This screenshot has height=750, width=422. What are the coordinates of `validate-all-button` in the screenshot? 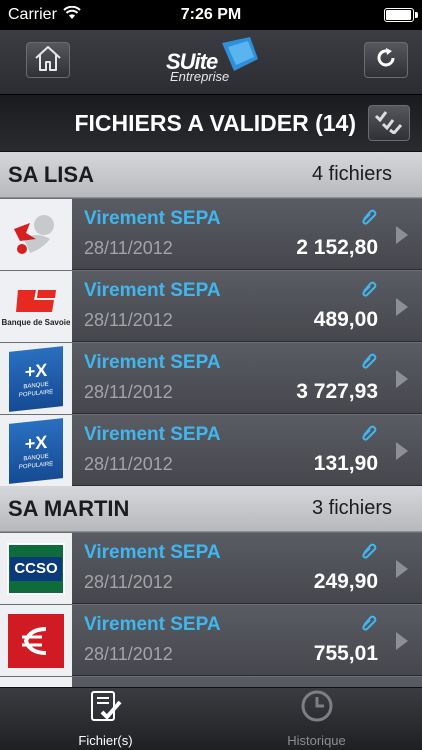 It's located at (389, 123).